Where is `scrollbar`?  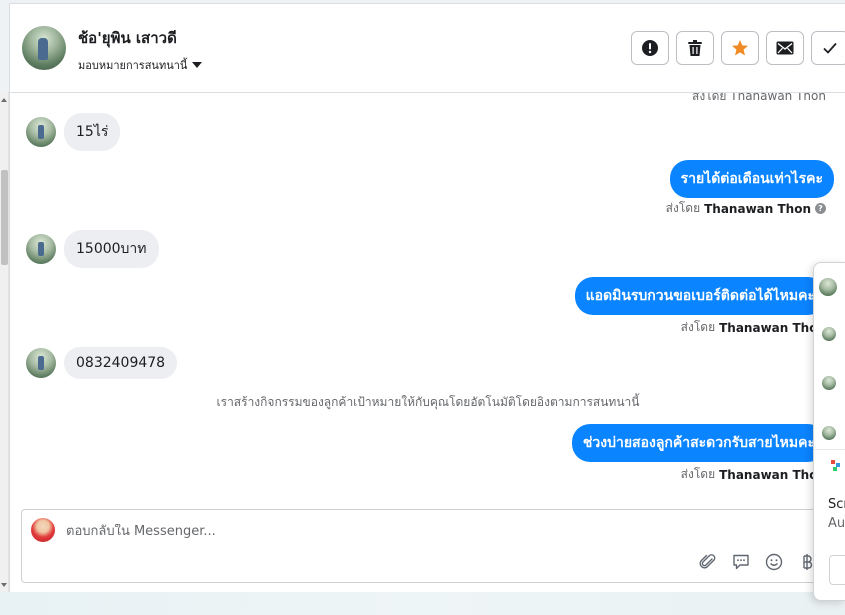 scrollbar is located at coordinates (4, 342).